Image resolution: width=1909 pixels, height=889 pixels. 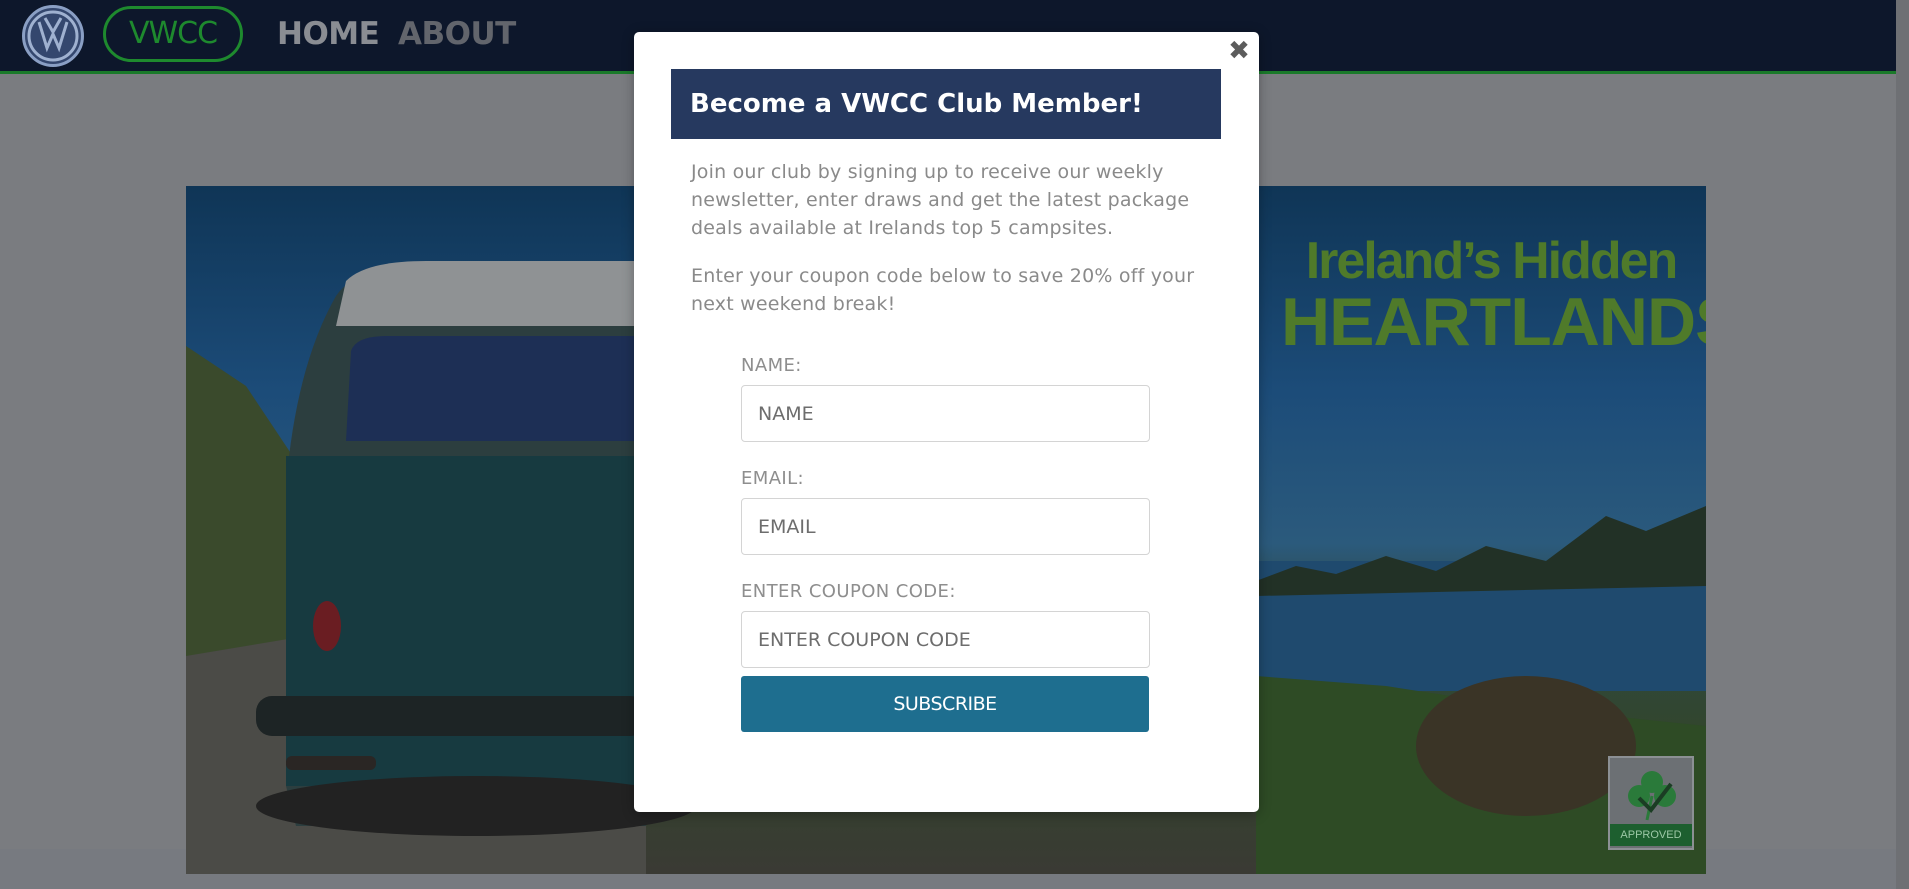 I want to click on nav-link-about: ABOUT, so click(x=457, y=34).